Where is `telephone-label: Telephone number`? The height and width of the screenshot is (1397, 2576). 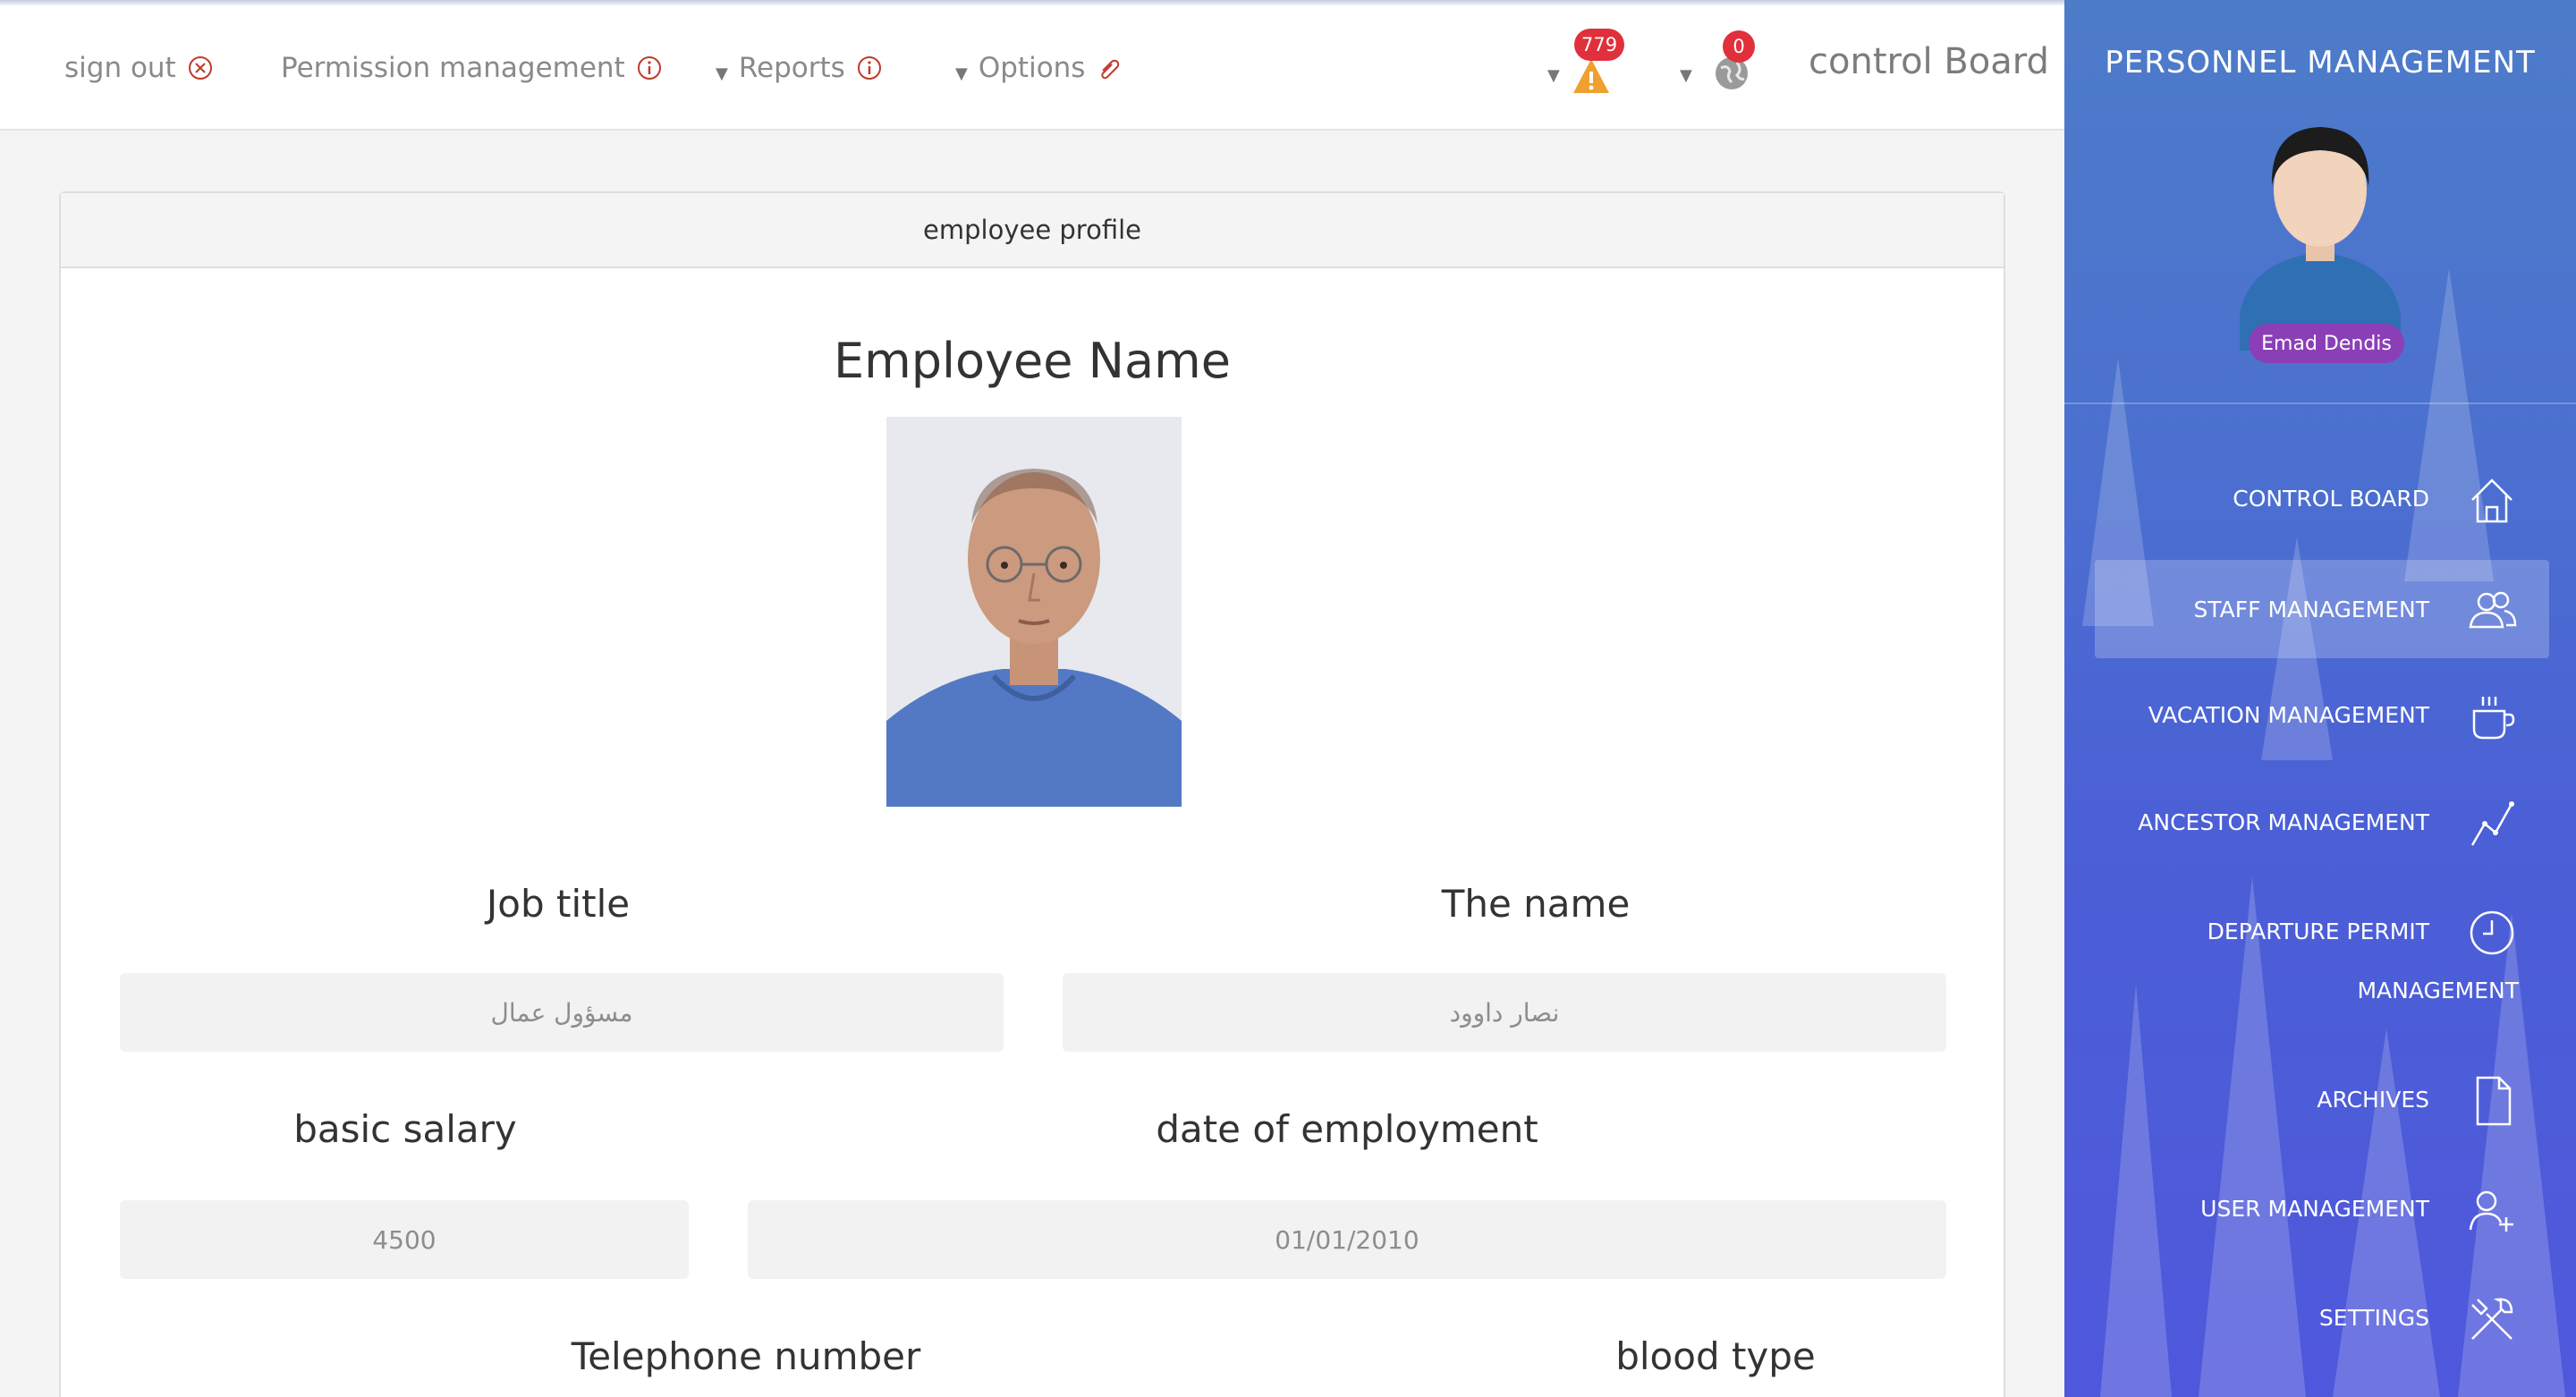
telephone-label: Telephone number is located at coordinates (746, 1356).